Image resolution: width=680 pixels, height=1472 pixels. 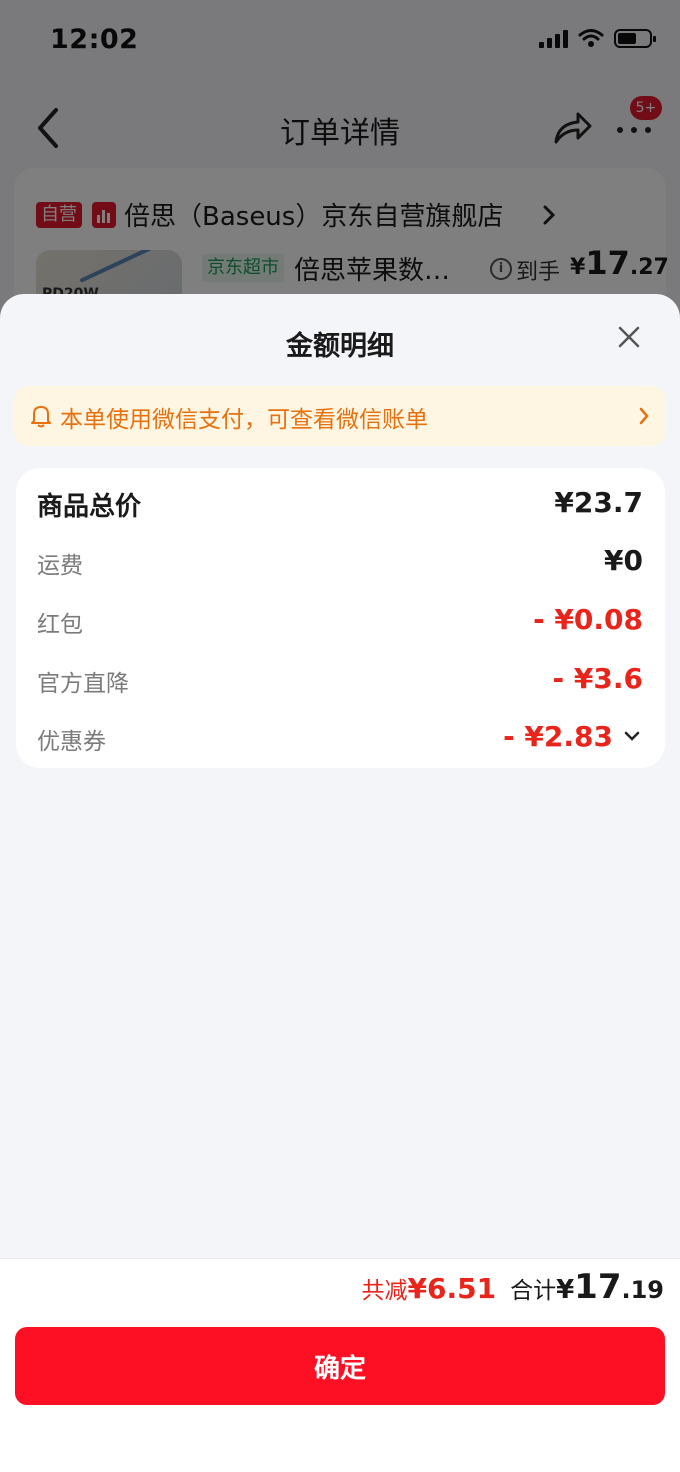 What do you see at coordinates (384, 1291) in the screenshot?
I see `total-reduce-label: 共减` at bounding box center [384, 1291].